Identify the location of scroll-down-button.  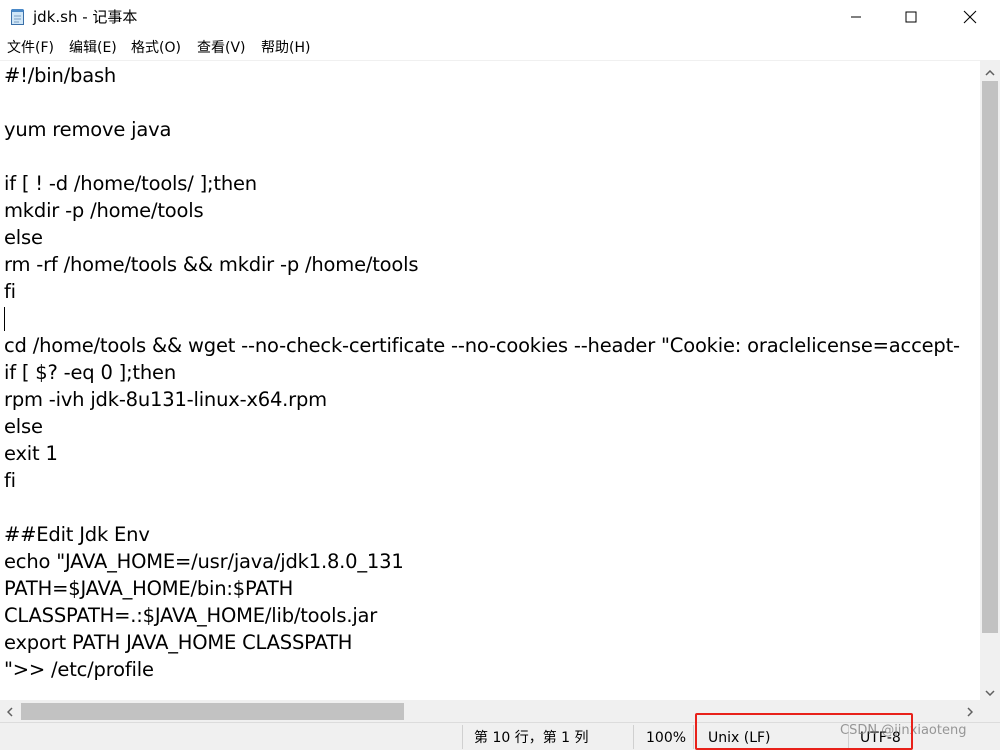
(990, 690).